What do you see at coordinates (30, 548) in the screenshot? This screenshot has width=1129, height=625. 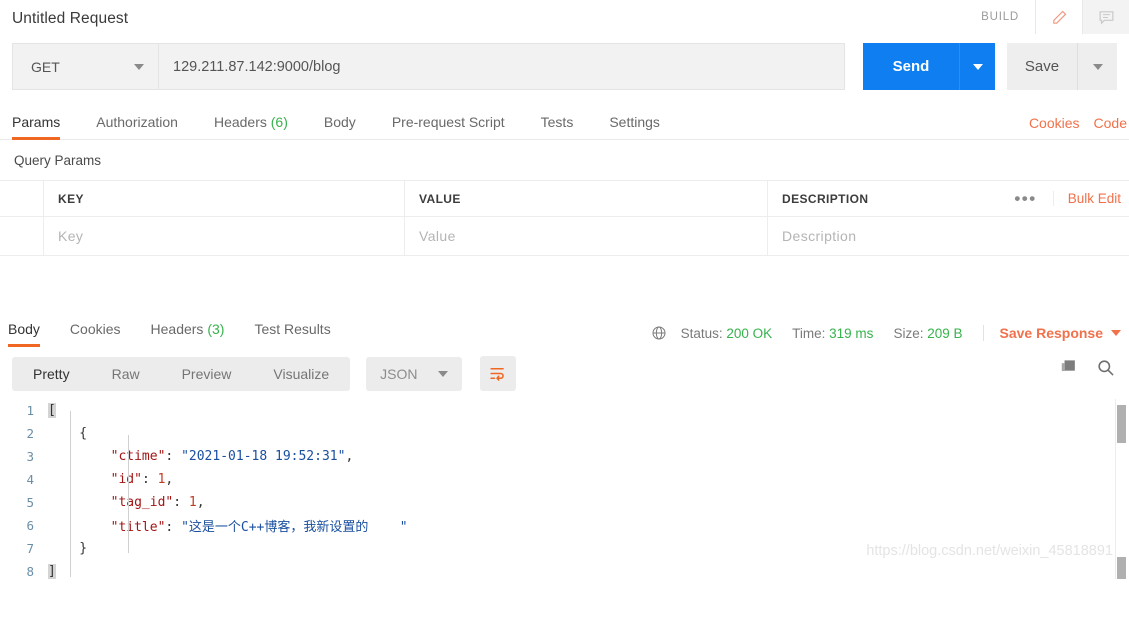 I see `line-number: 7` at bounding box center [30, 548].